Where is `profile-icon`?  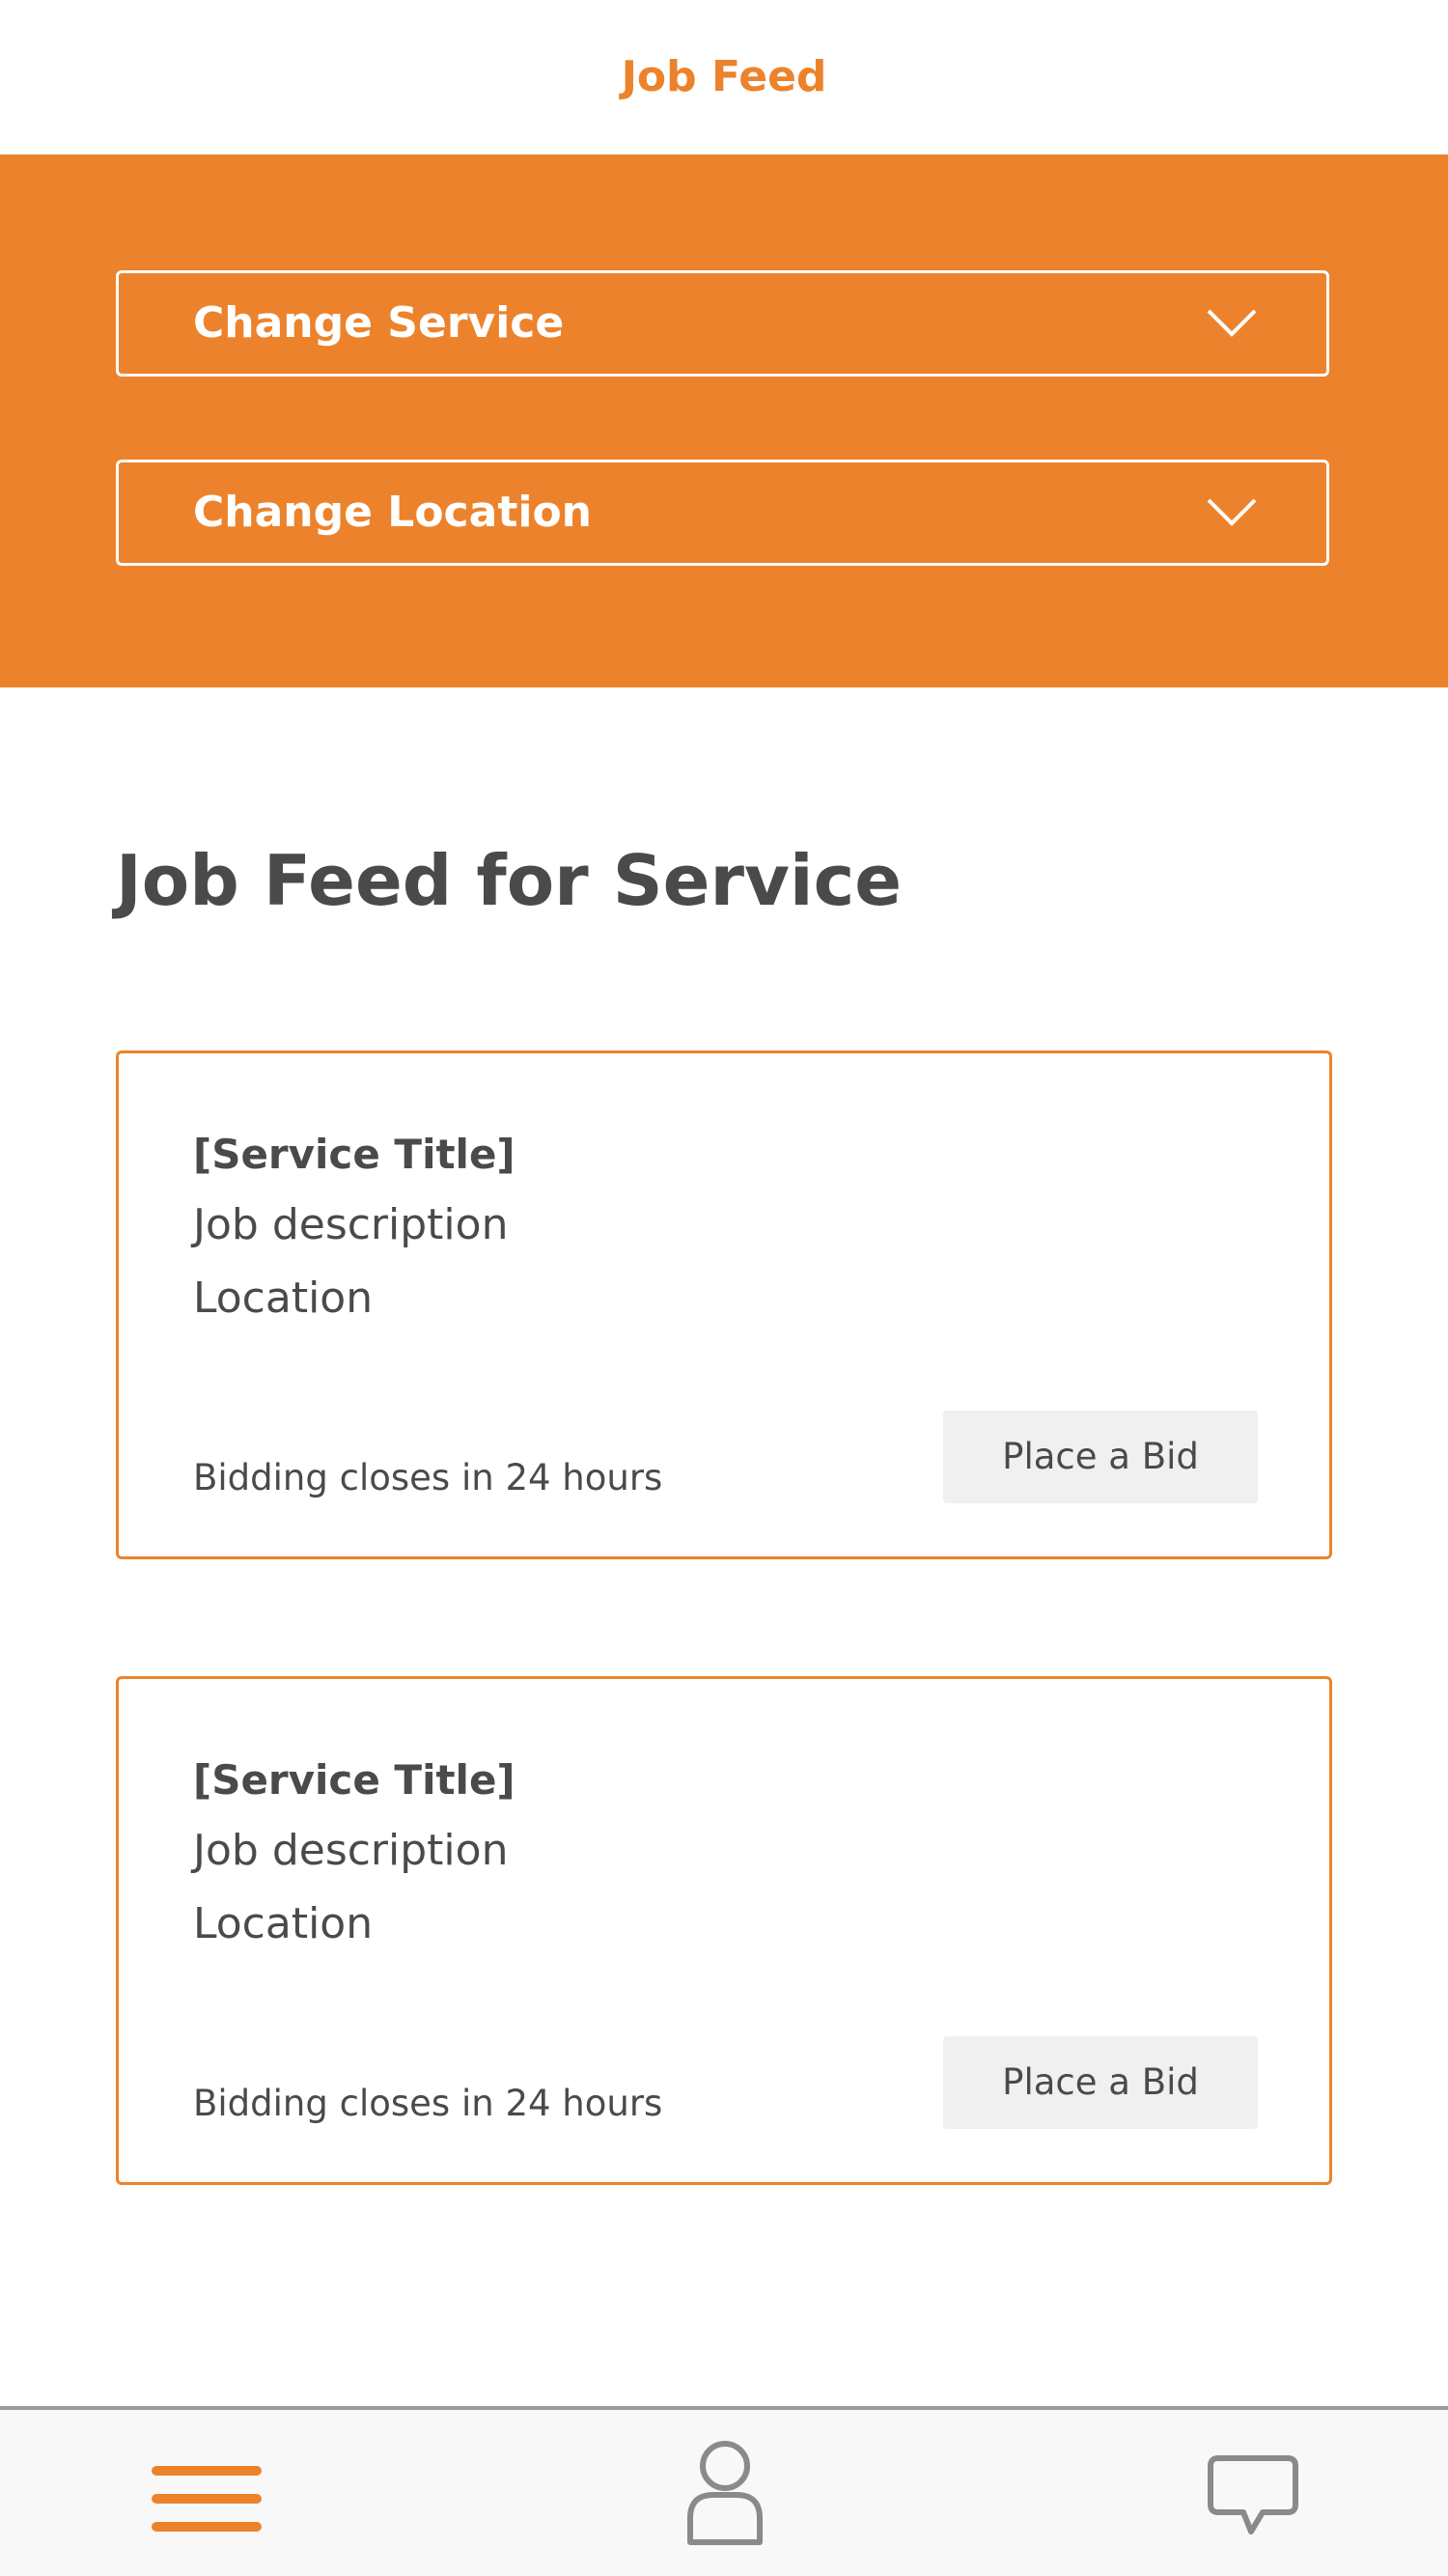 profile-icon is located at coordinates (725, 2493).